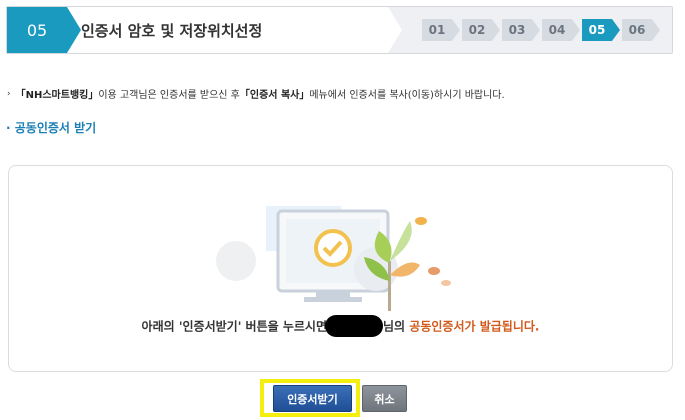 The width and height of the screenshot is (685, 420). Describe the element at coordinates (169, 95) in the screenshot. I see `notice-text-1: 이용 고객님은 인증서를 받으신 후` at that location.